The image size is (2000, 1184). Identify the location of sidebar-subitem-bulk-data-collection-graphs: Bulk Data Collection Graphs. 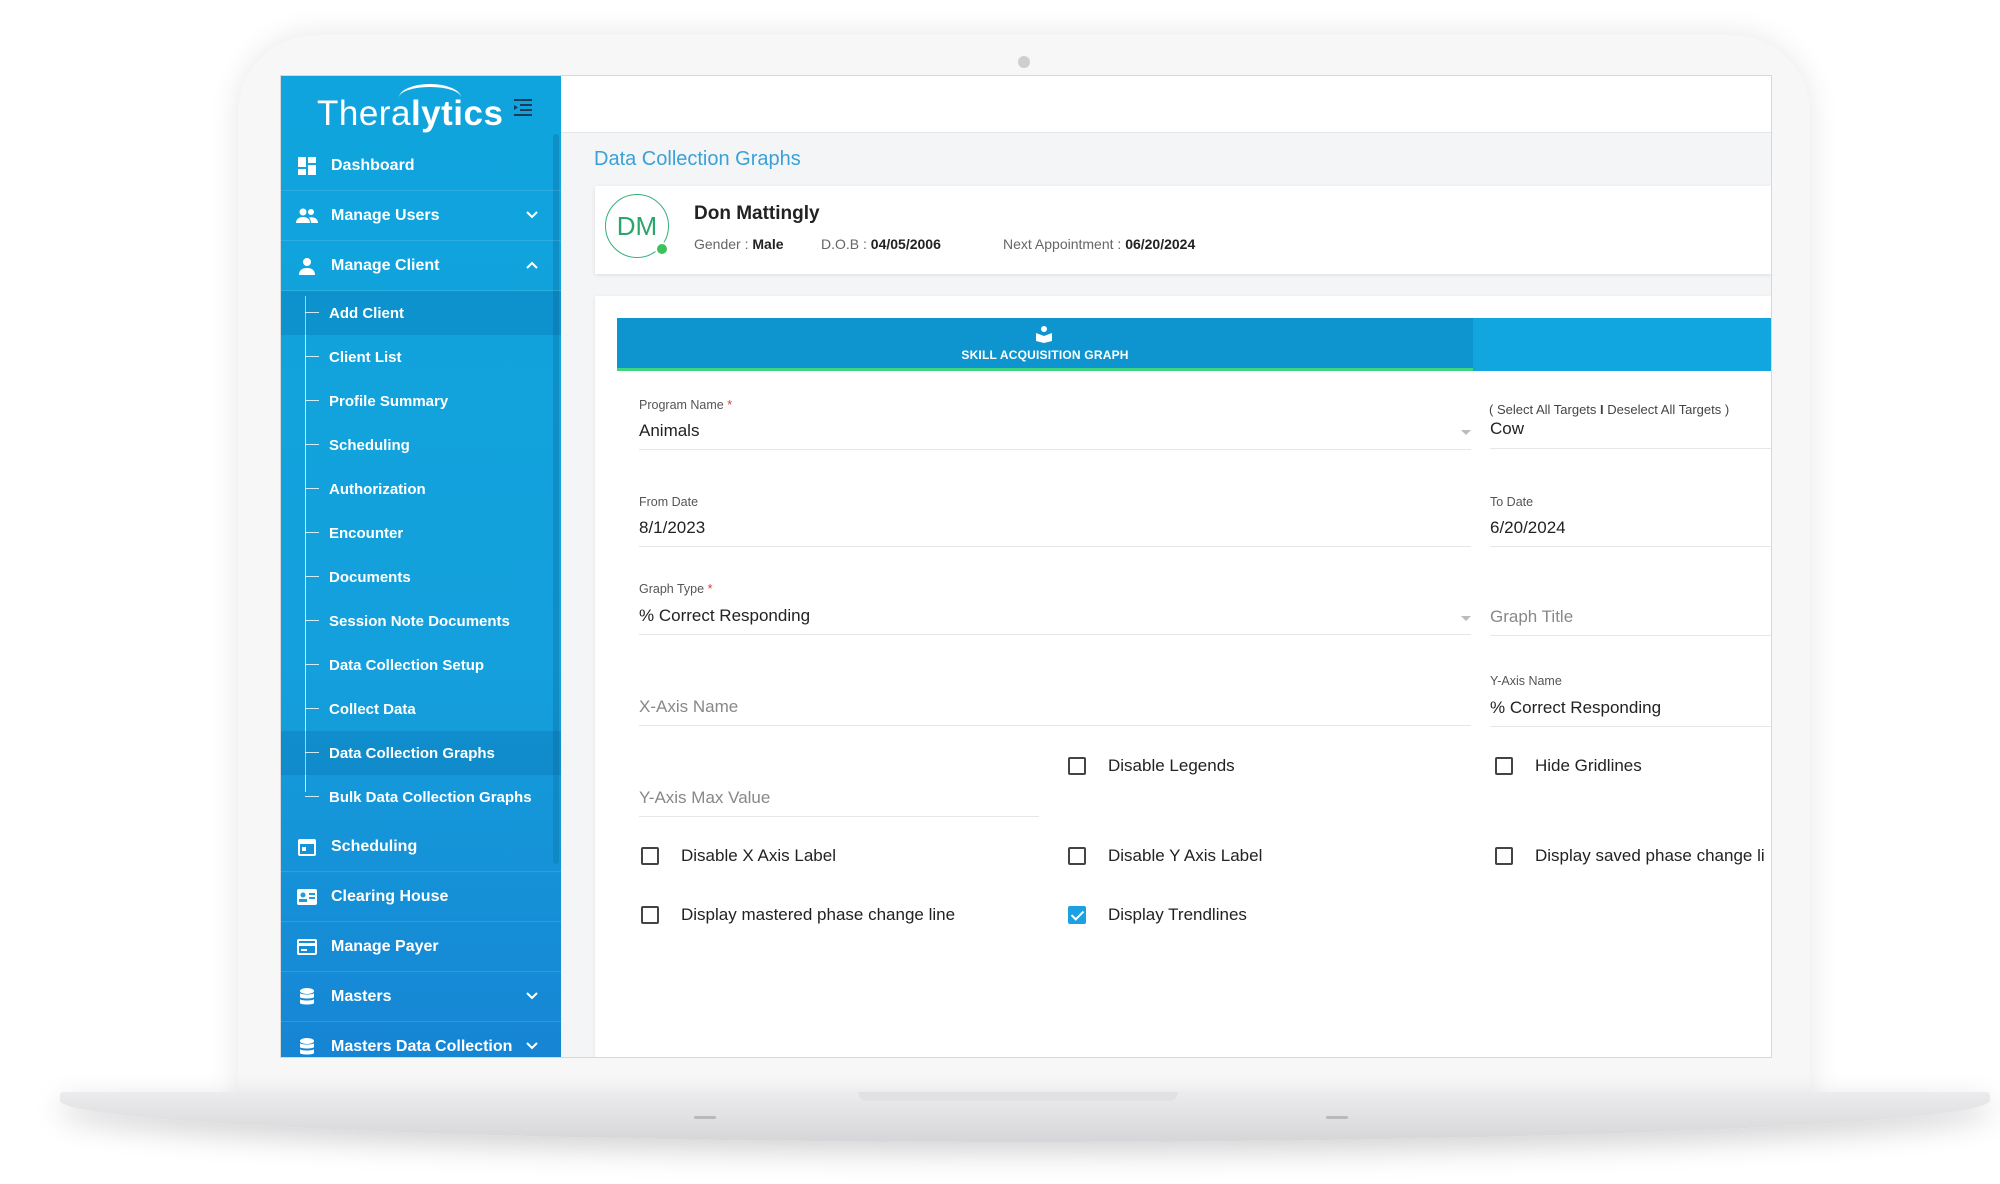
(421, 797).